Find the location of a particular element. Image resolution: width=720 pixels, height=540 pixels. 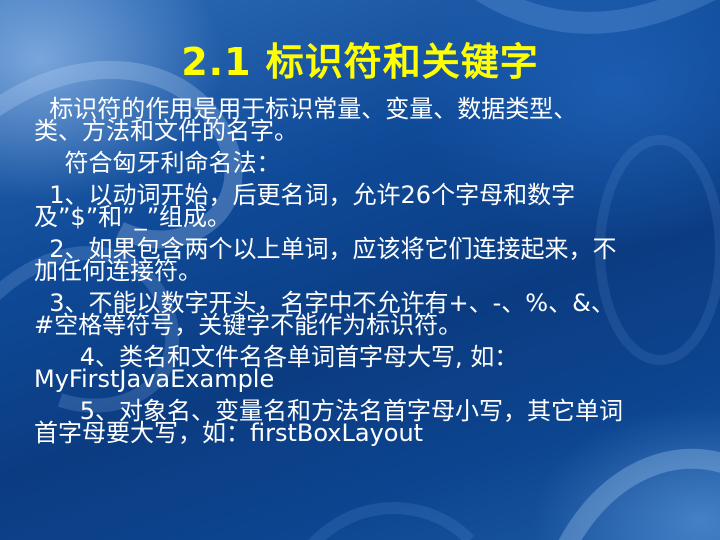

text-line: 加任何连接符。 is located at coordinates (118, 271).